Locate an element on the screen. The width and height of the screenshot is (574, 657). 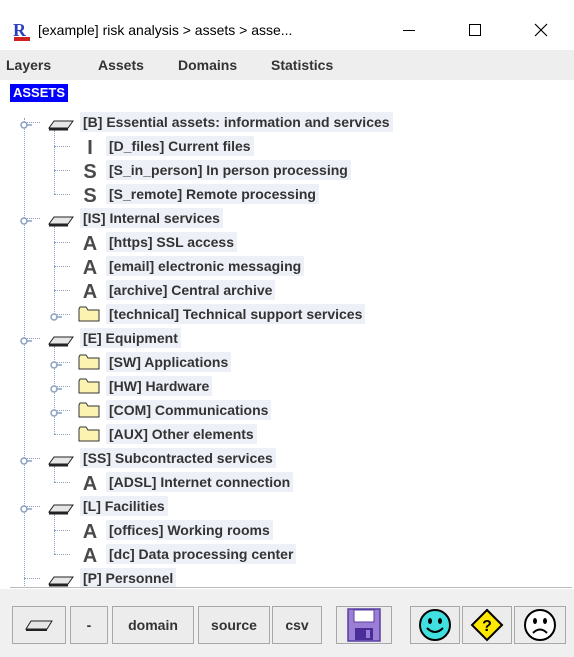
tree-node-label: [D_files] Current files is located at coordinates (180, 146).